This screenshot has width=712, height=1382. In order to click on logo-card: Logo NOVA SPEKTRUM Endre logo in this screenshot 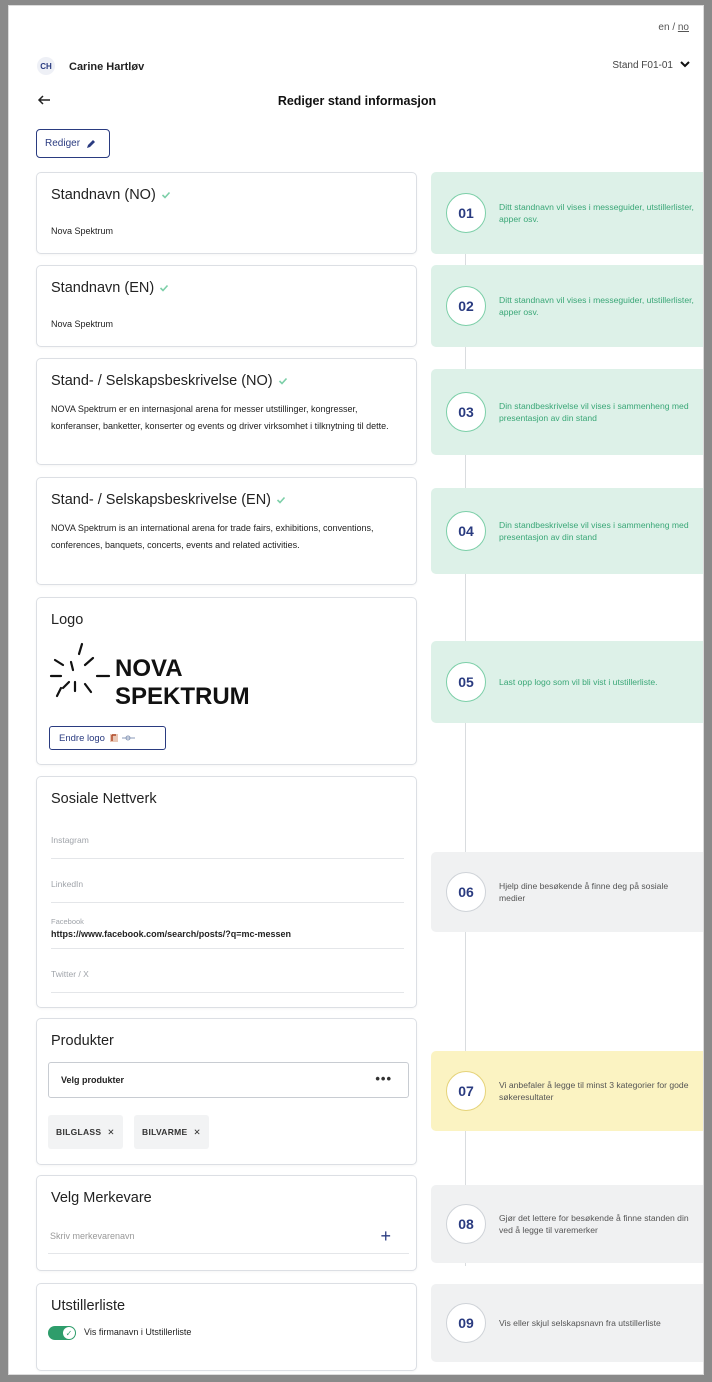, I will do `click(226, 681)`.